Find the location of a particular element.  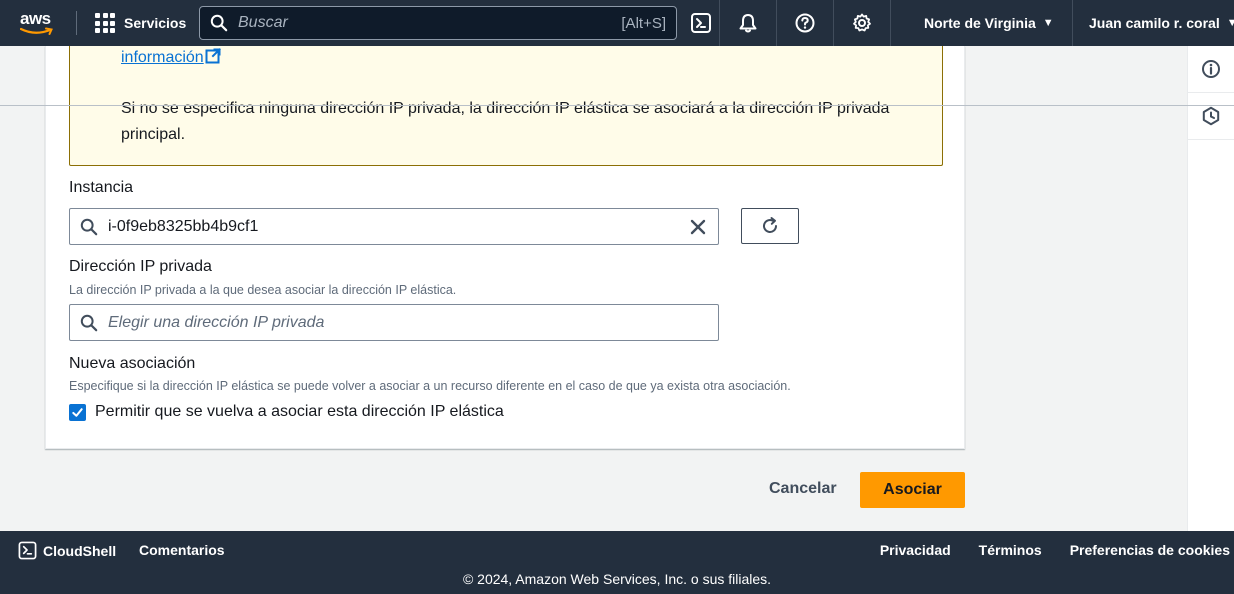

nav-divider is located at coordinates (76, 23).